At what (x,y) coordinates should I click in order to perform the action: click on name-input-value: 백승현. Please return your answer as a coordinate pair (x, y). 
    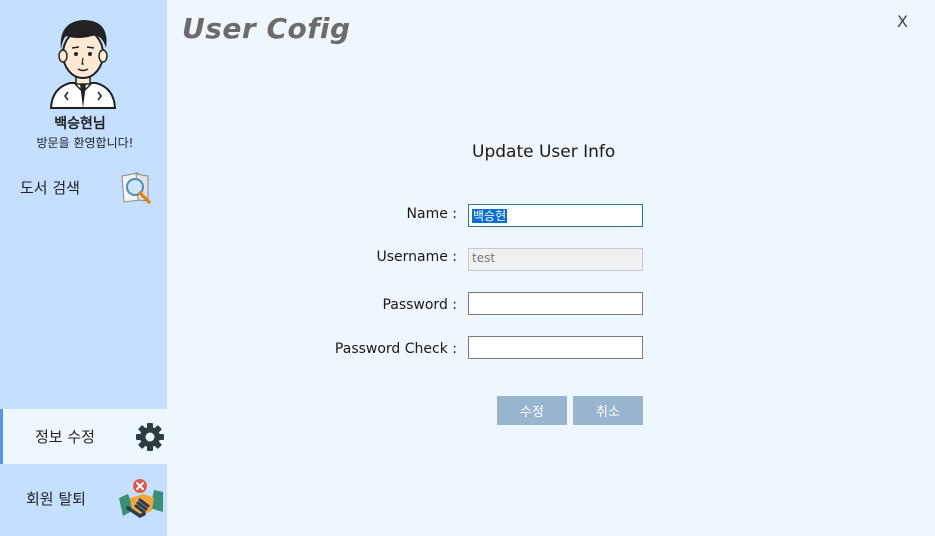
    Looking at the image, I should click on (490, 216).